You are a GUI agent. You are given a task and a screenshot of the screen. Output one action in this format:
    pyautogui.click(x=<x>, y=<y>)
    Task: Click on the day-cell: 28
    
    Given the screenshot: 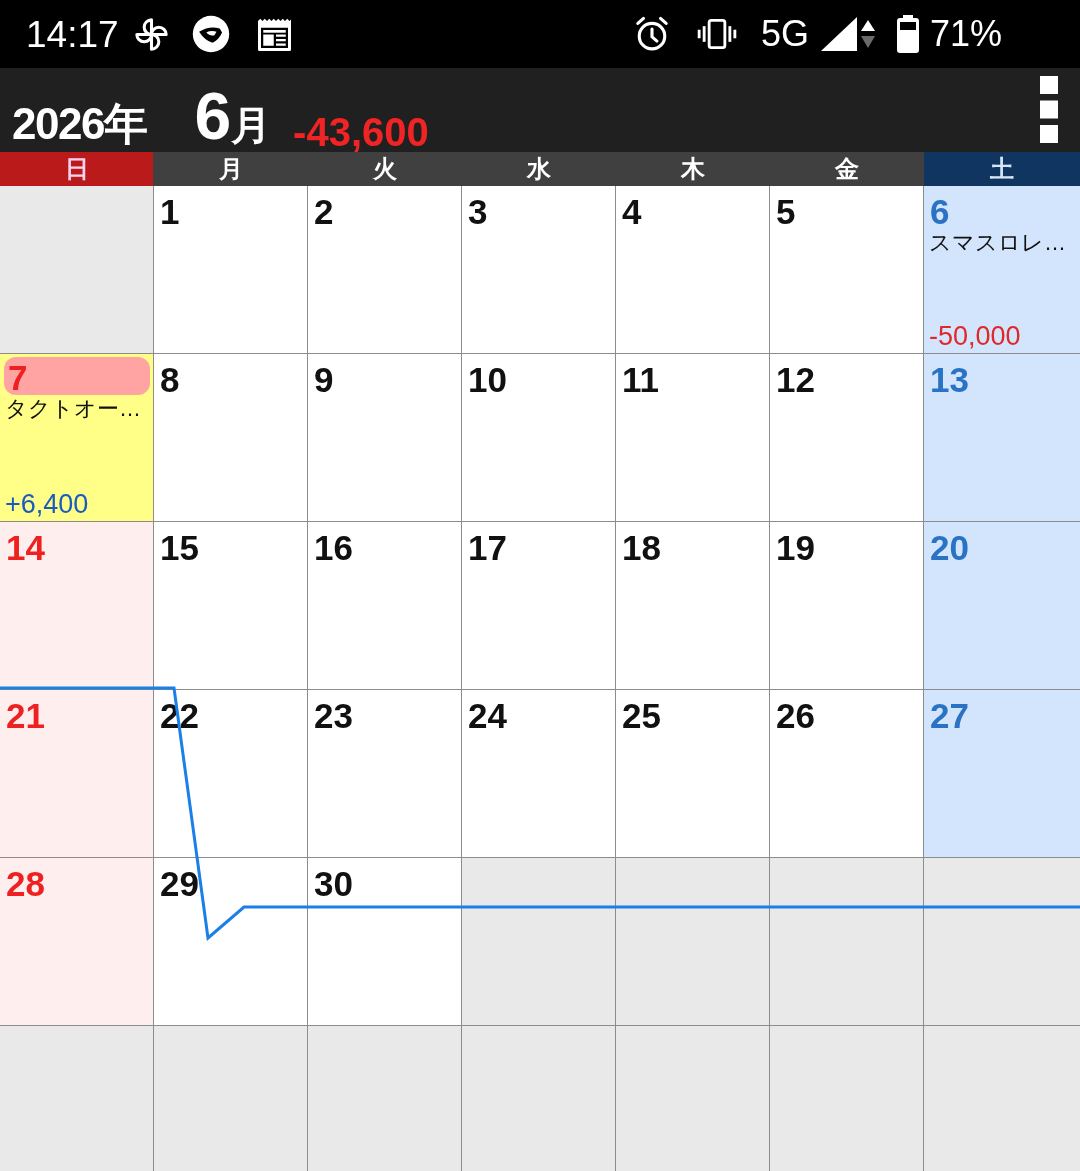 What is the action you would take?
    pyautogui.click(x=76, y=941)
    